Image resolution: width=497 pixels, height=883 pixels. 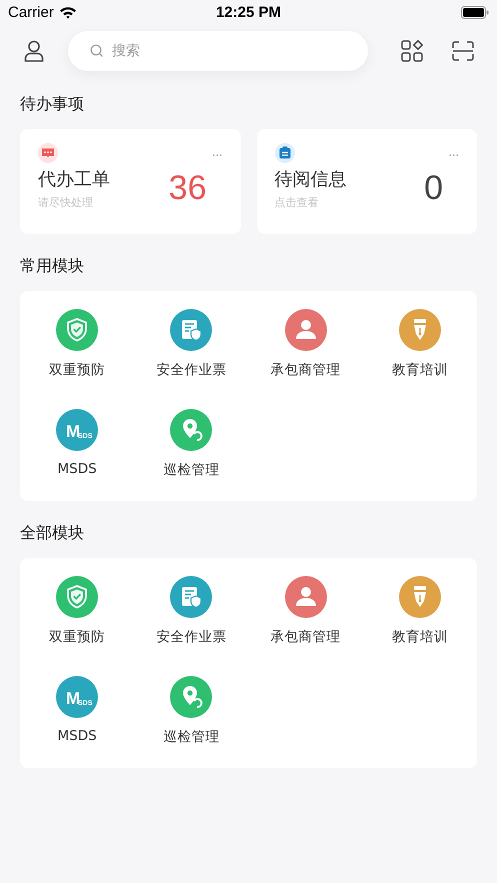 What do you see at coordinates (249, 12) in the screenshot?
I see `status-time: 12:25 PM` at bounding box center [249, 12].